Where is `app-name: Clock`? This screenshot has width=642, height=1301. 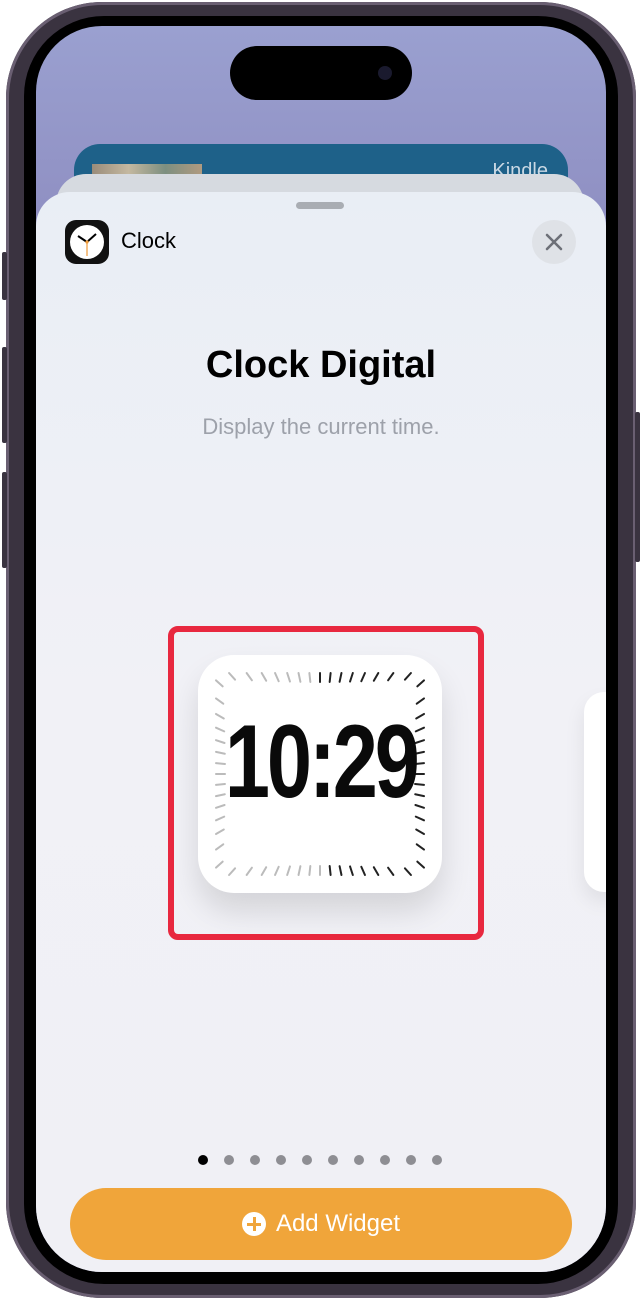 app-name: Clock is located at coordinates (149, 240).